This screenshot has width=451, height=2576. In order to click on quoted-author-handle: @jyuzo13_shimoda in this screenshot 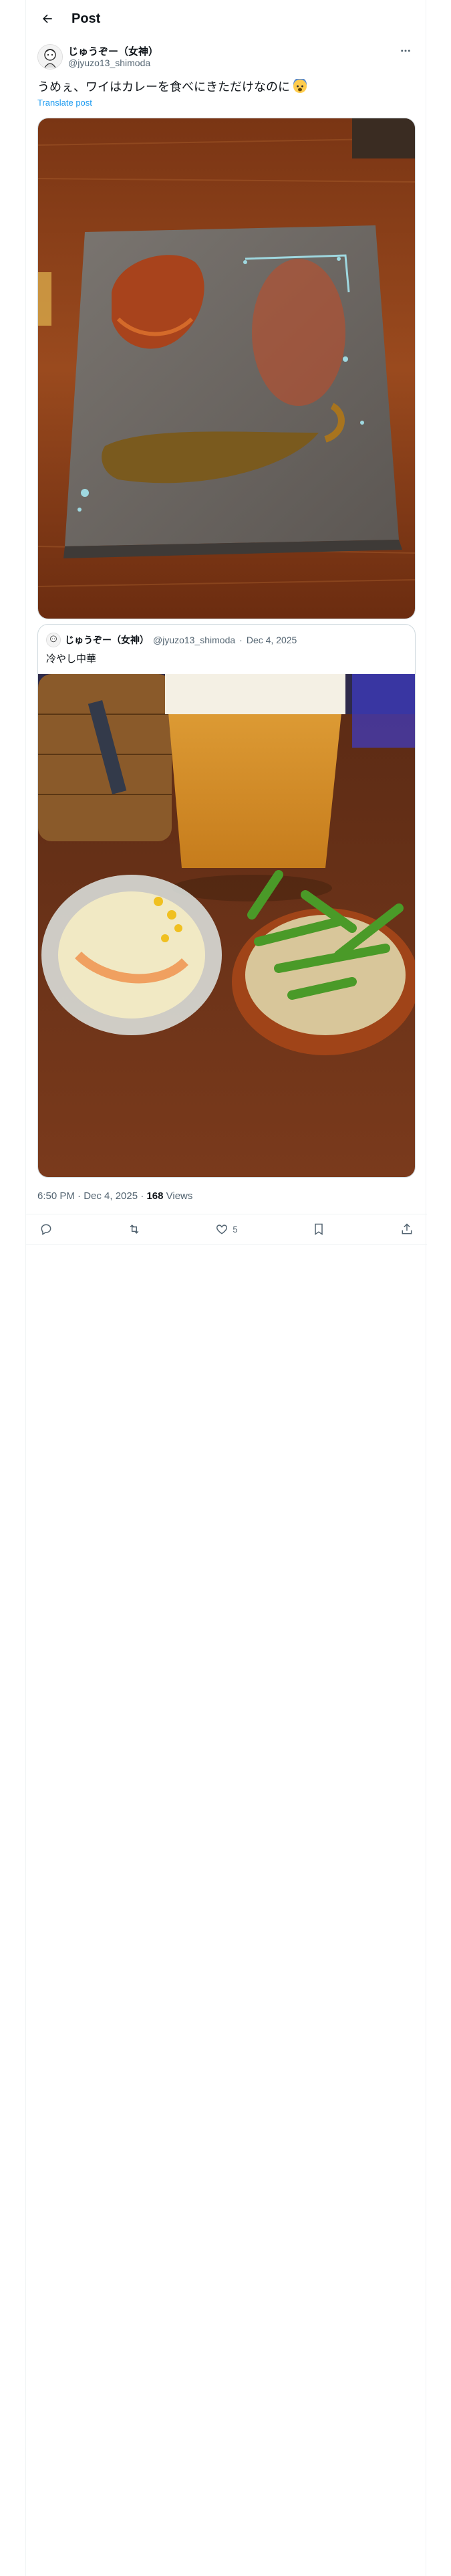, I will do `click(194, 640)`.